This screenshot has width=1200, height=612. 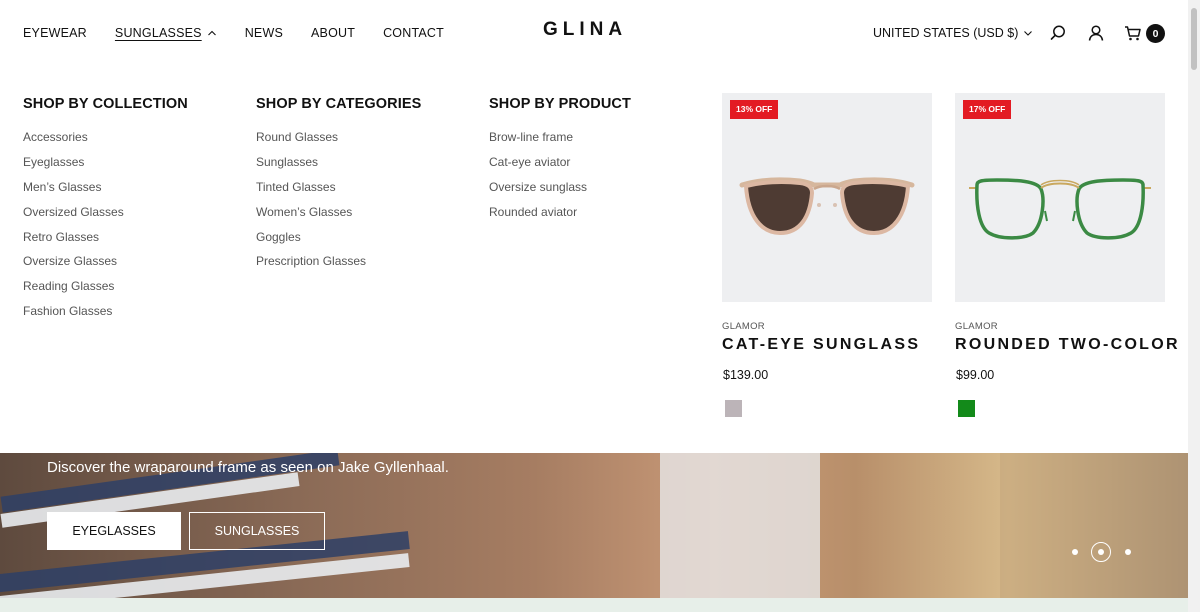 What do you see at coordinates (827, 345) in the screenshot?
I see `product-name: CAT-EYE SUNGLASS` at bounding box center [827, 345].